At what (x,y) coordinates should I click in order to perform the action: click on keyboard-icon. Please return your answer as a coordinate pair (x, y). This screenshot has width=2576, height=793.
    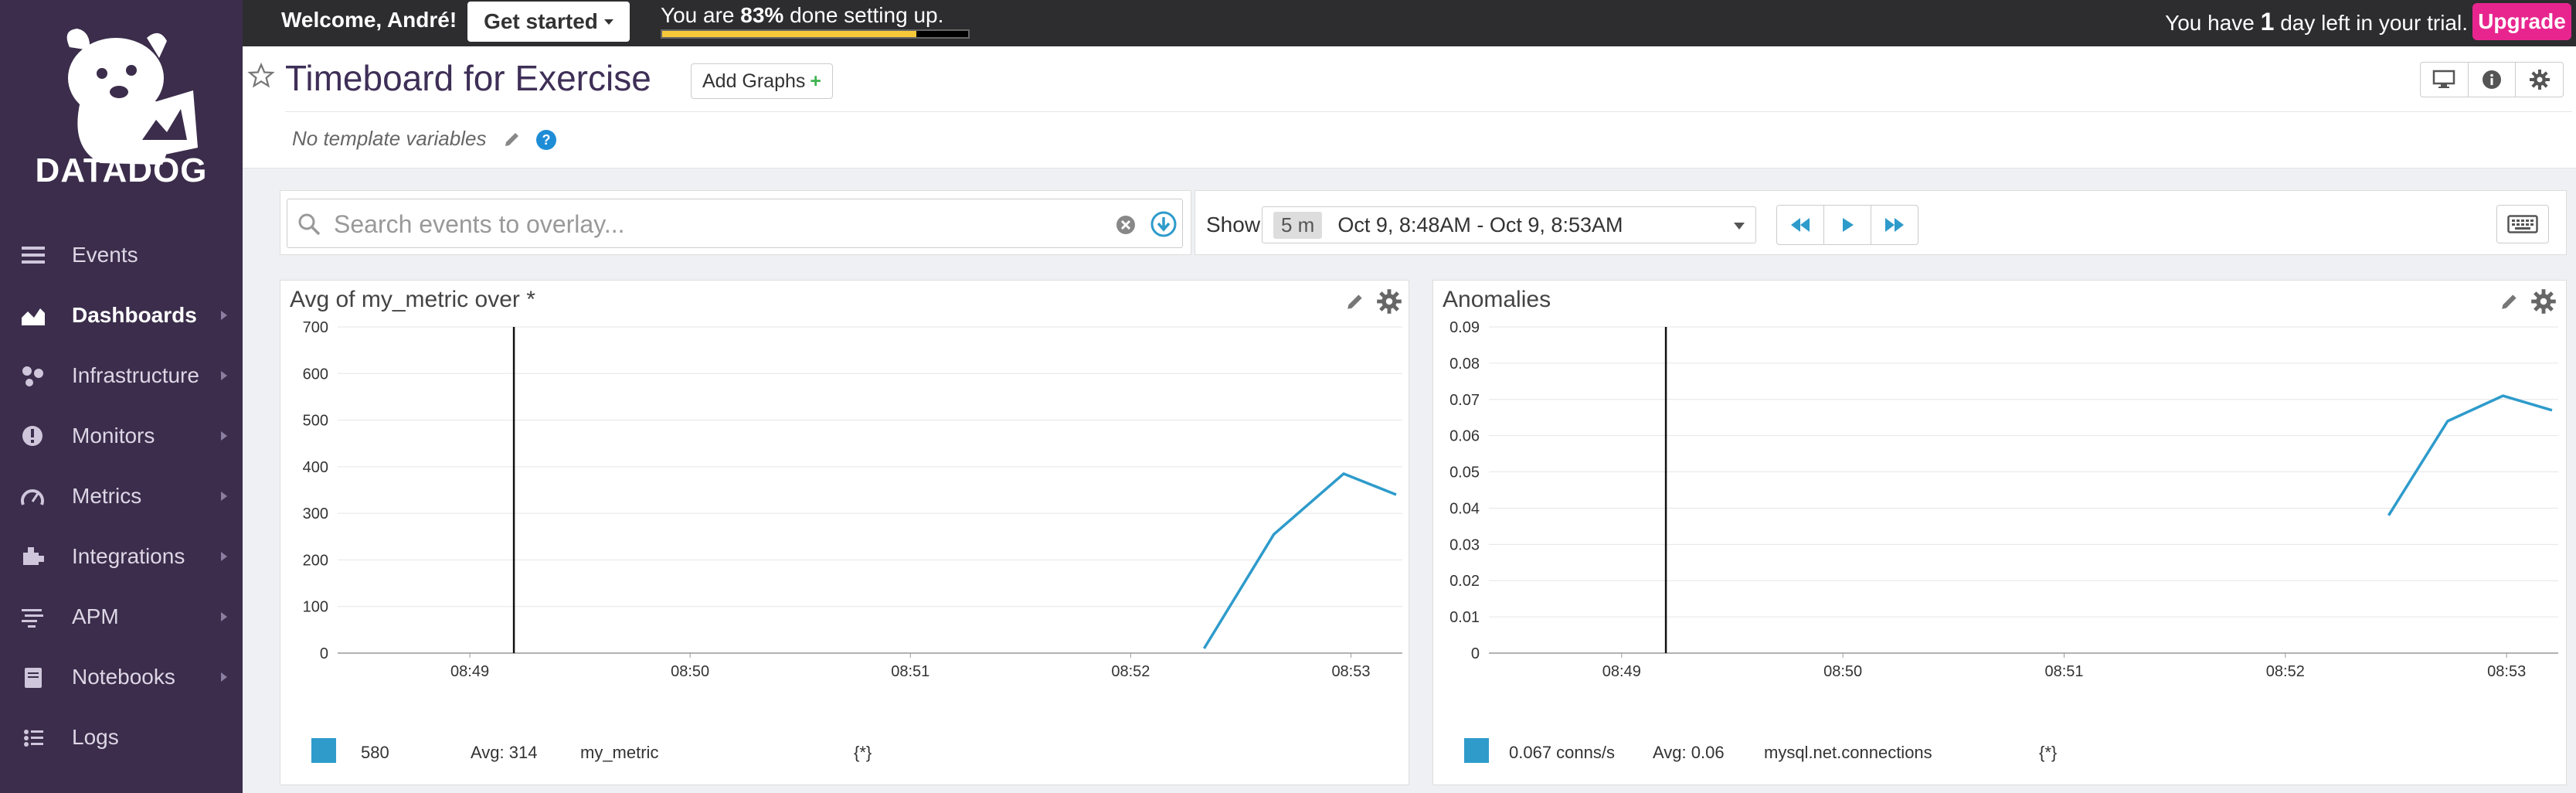
    Looking at the image, I should click on (2522, 224).